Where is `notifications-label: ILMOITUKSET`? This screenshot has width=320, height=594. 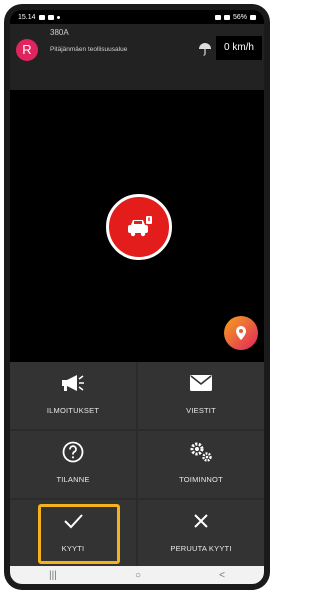 notifications-label: ILMOITUKSET is located at coordinates (73, 410).